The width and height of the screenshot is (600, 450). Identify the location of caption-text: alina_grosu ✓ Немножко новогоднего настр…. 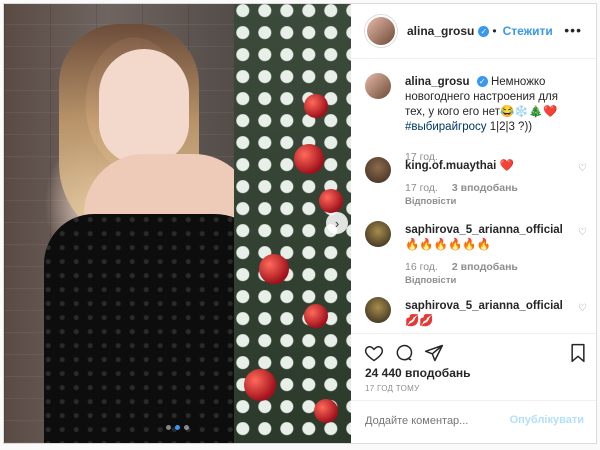
(485, 105).